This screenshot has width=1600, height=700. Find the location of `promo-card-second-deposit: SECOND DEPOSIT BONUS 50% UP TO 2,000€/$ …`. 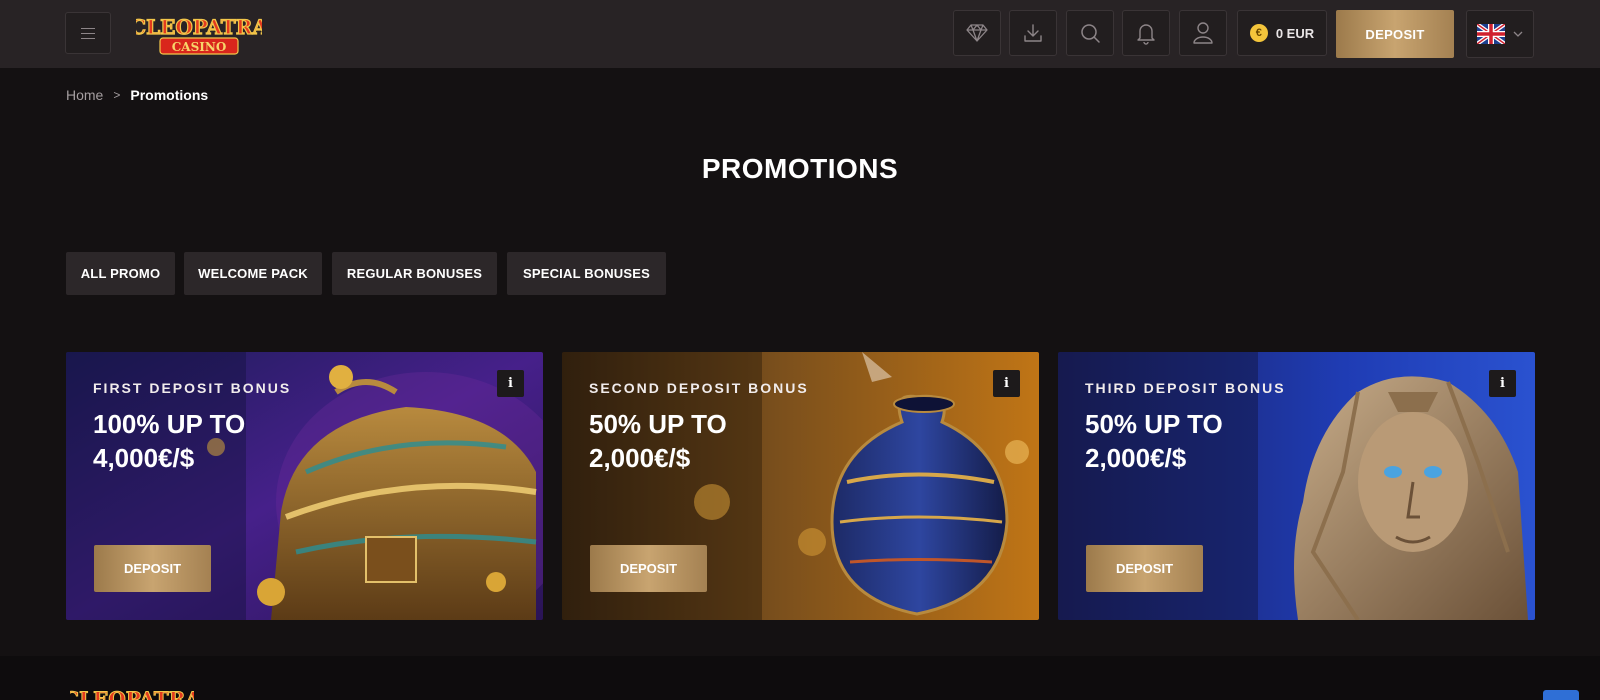

promo-card-second-deposit: SECOND DEPOSIT BONUS 50% UP TO 2,000€/$ … is located at coordinates (800, 486).